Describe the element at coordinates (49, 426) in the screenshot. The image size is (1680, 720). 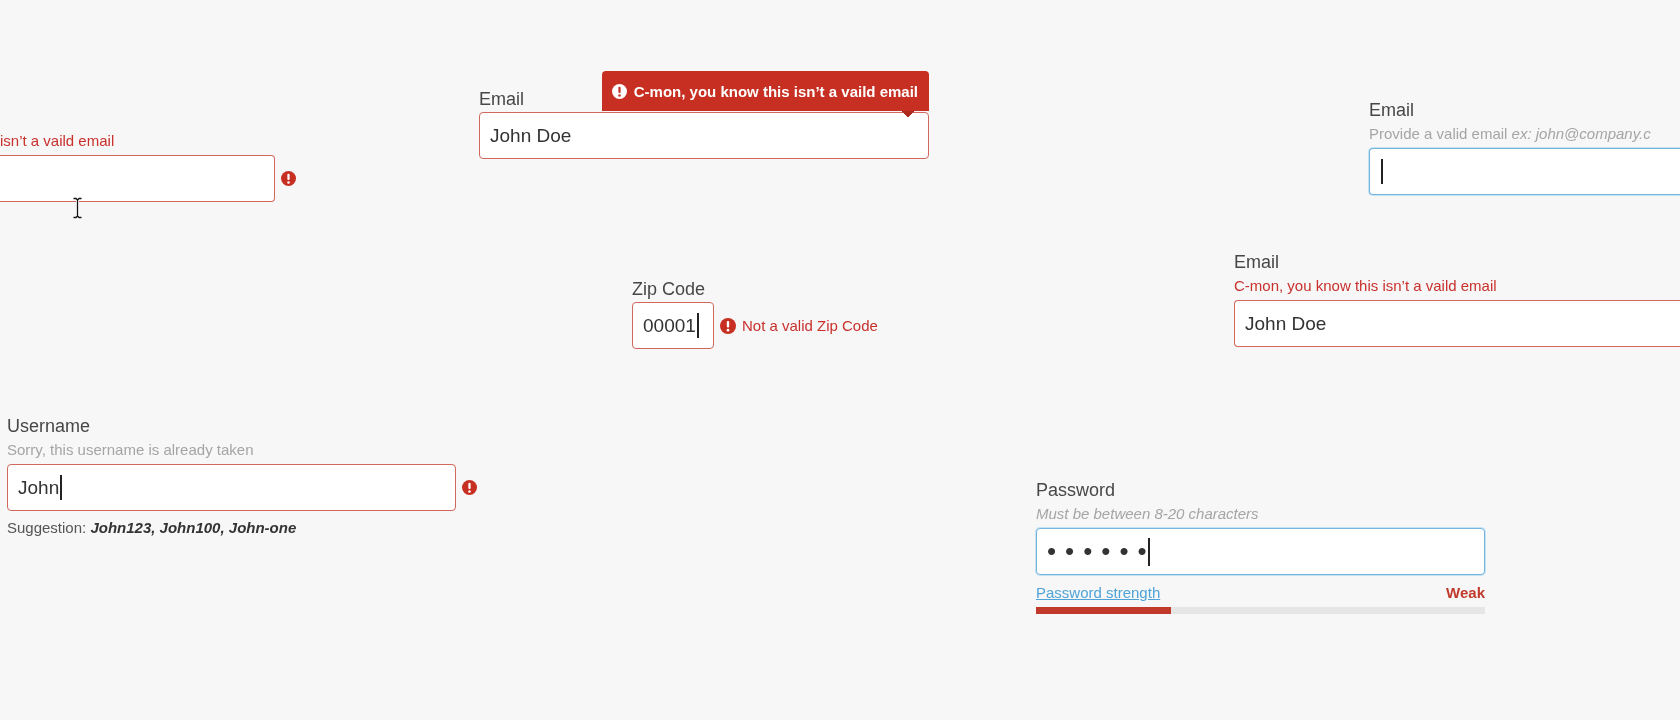
I see `field-label: Username` at that location.